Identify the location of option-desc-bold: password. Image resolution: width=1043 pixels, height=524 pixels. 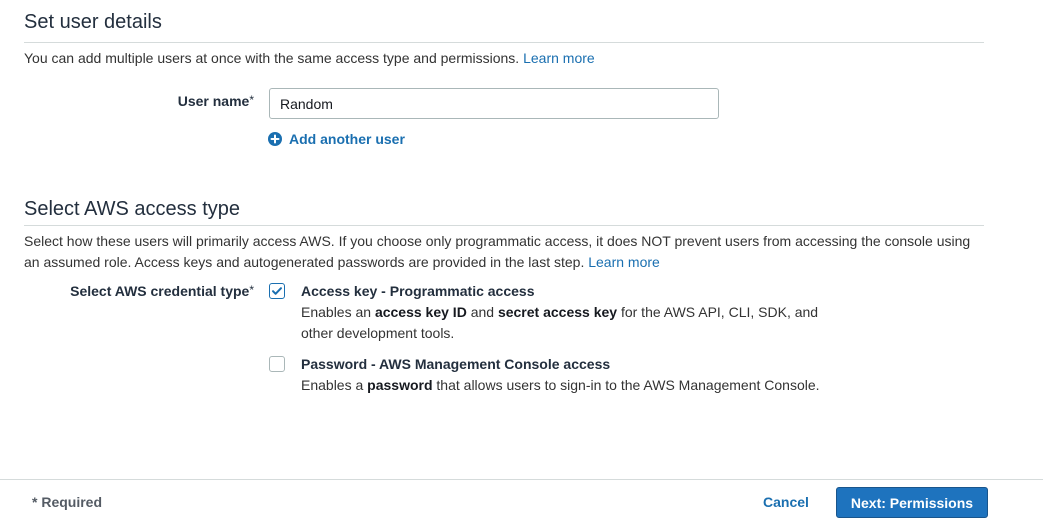
(400, 385).